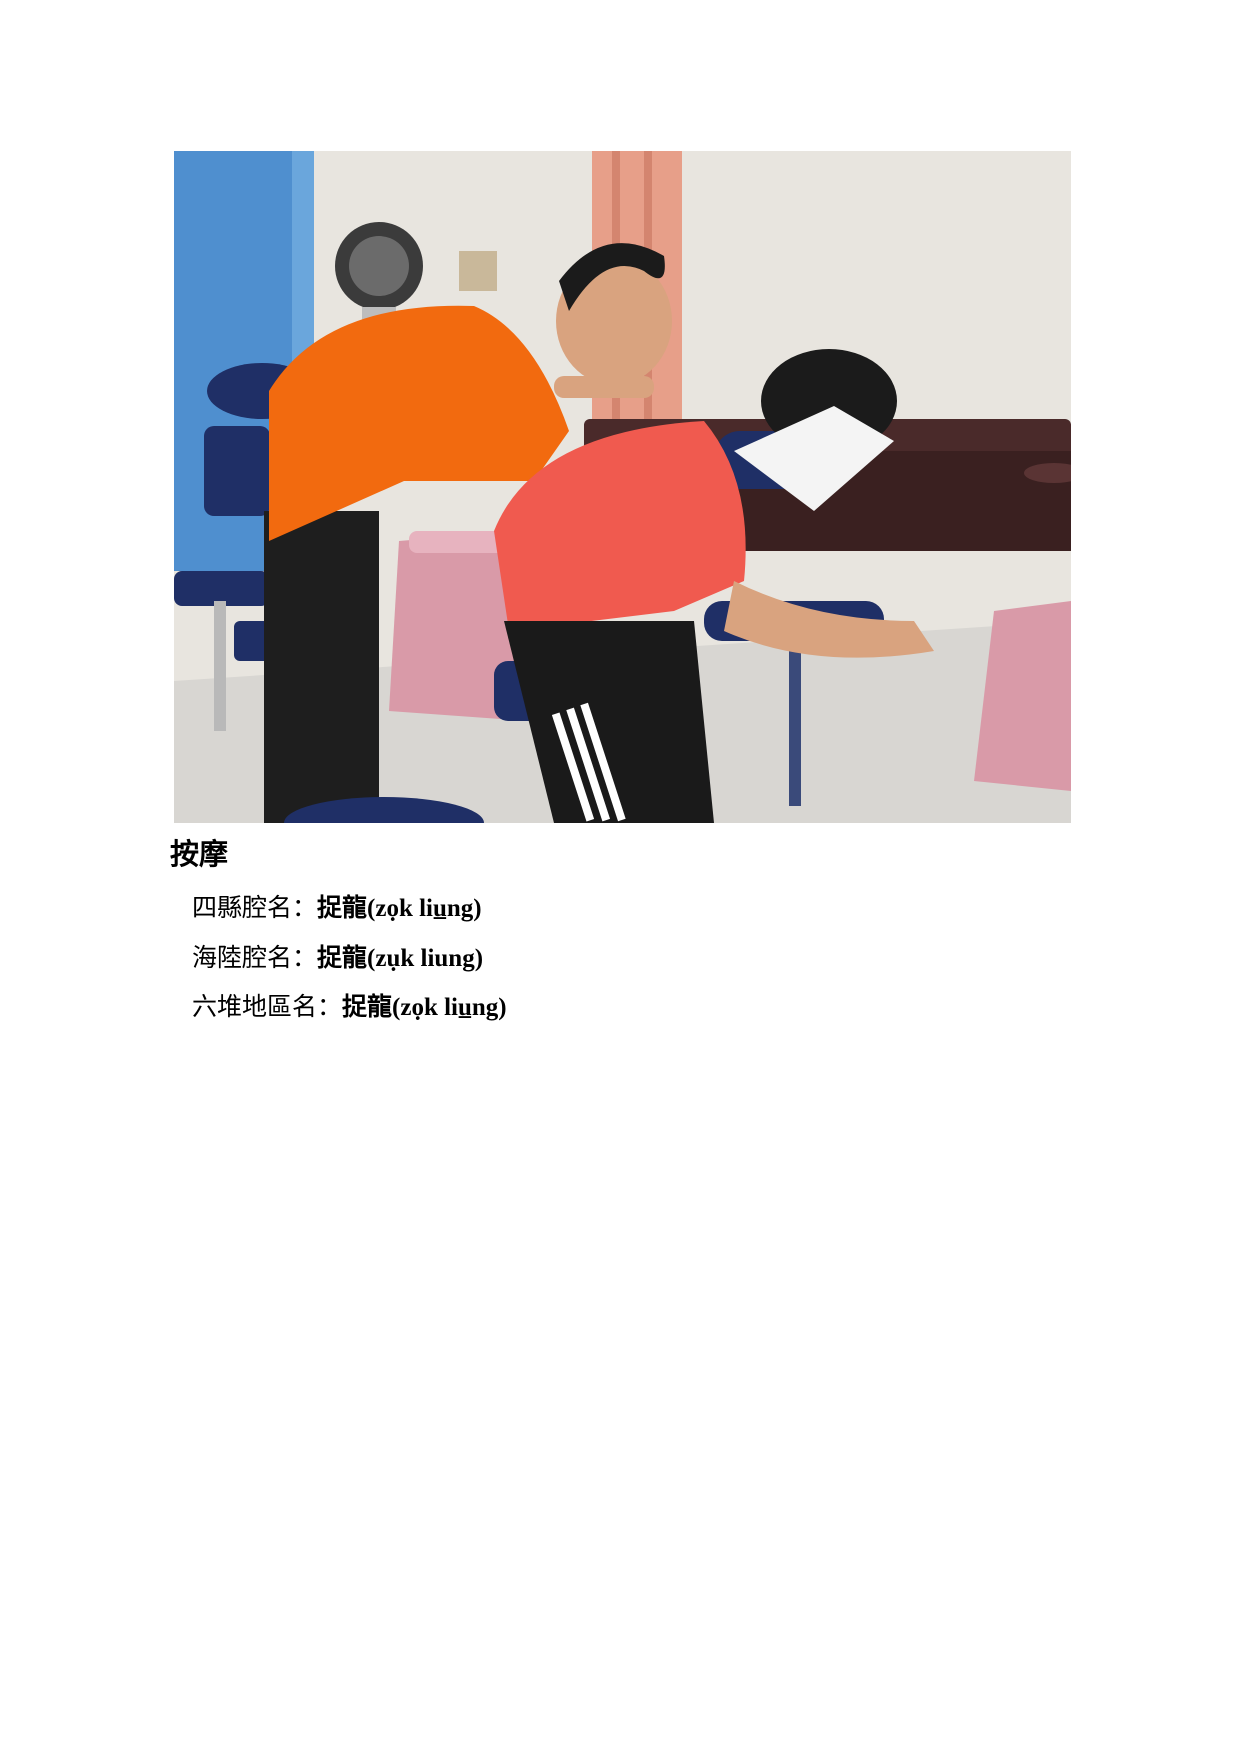 The height and width of the screenshot is (1755, 1241). I want to click on entry-label: 六堆地區名：, so click(267, 1006).